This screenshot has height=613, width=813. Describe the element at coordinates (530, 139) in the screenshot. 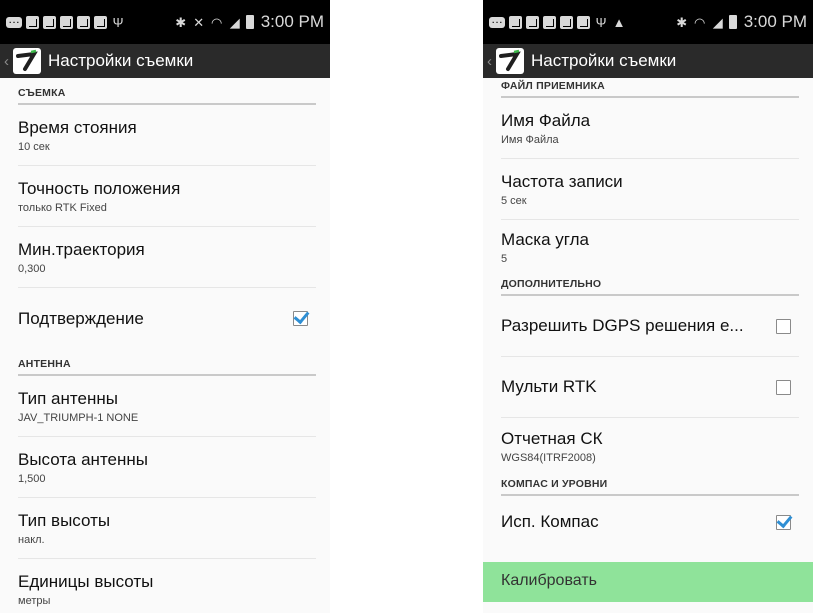

I see `setting-value: Имя Файла` at that location.